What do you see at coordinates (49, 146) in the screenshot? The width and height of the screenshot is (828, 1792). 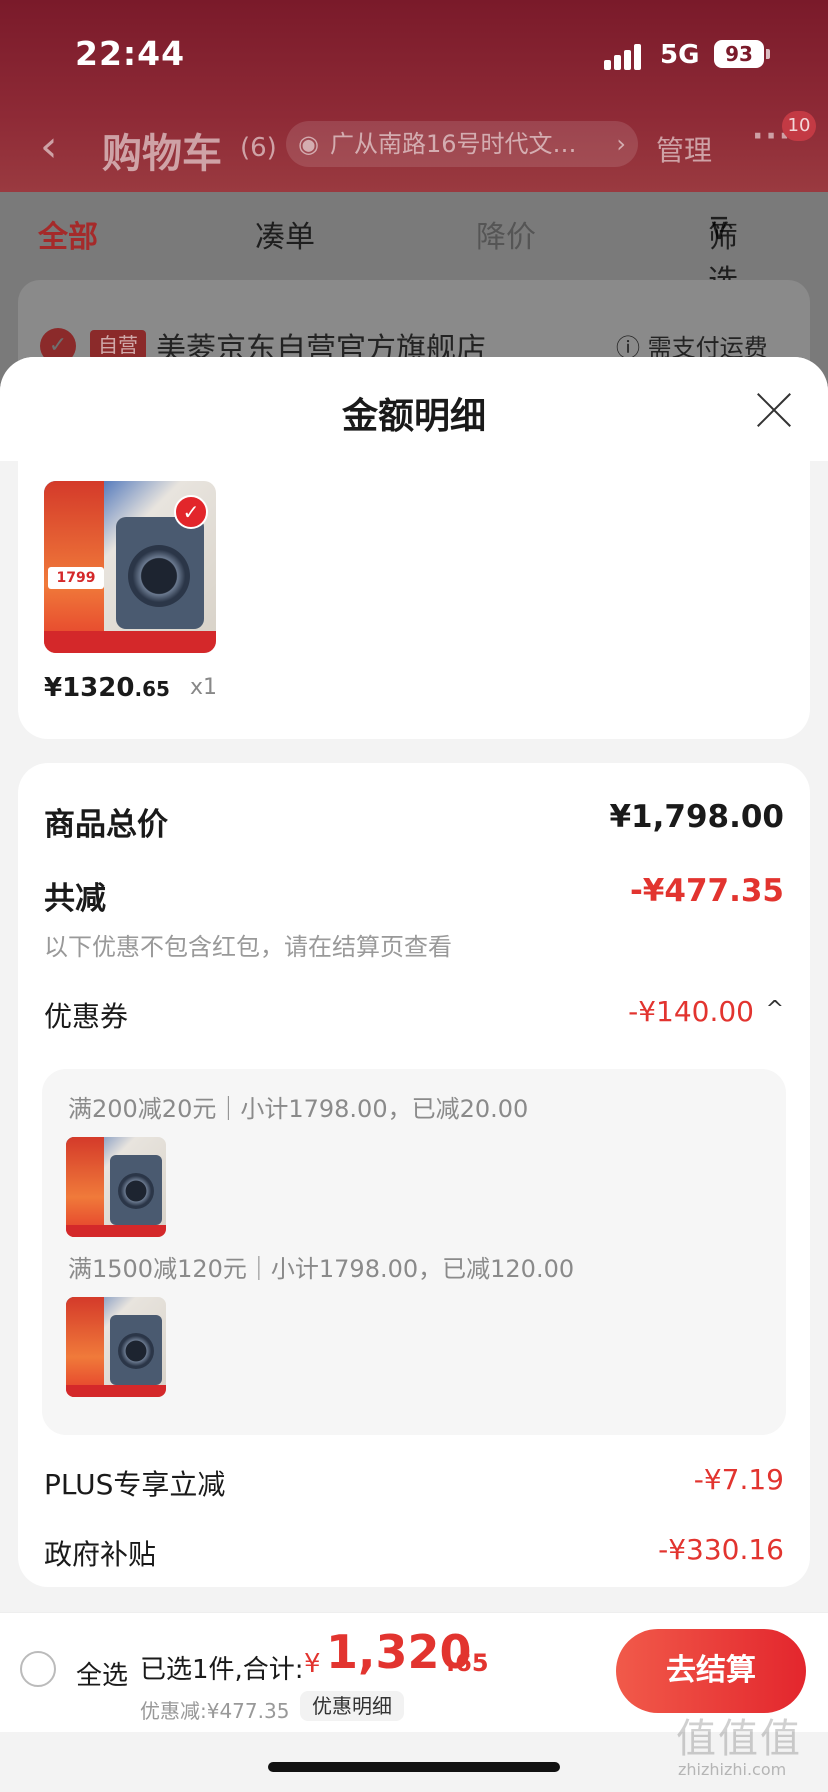 I see `back-icon: ‹` at bounding box center [49, 146].